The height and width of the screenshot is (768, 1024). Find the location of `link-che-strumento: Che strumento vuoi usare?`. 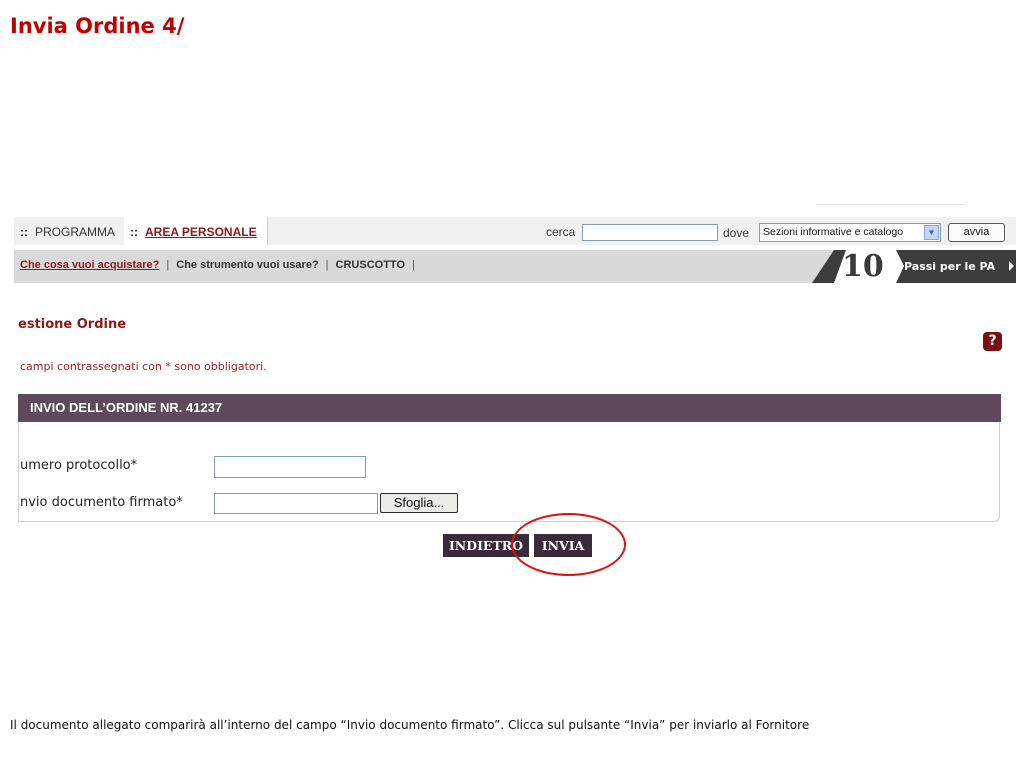

link-che-strumento: Che strumento vuoi usare? is located at coordinates (247, 265).